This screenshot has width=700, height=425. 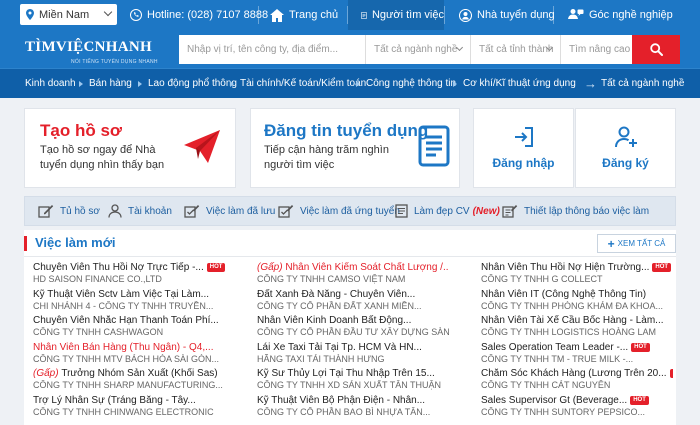 What do you see at coordinates (68, 14) in the screenshot?
I see `region-select: Miền Nam` at bounding box center [68, 14].